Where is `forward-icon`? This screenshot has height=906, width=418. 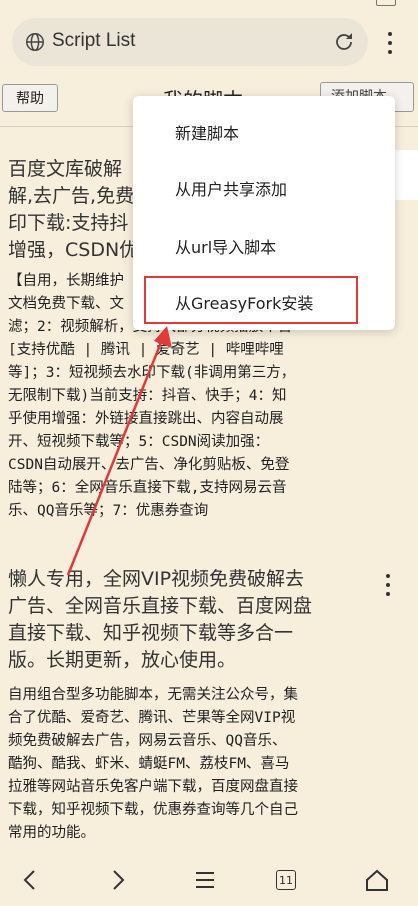 forward-icon is located at coordinates (118, 880).